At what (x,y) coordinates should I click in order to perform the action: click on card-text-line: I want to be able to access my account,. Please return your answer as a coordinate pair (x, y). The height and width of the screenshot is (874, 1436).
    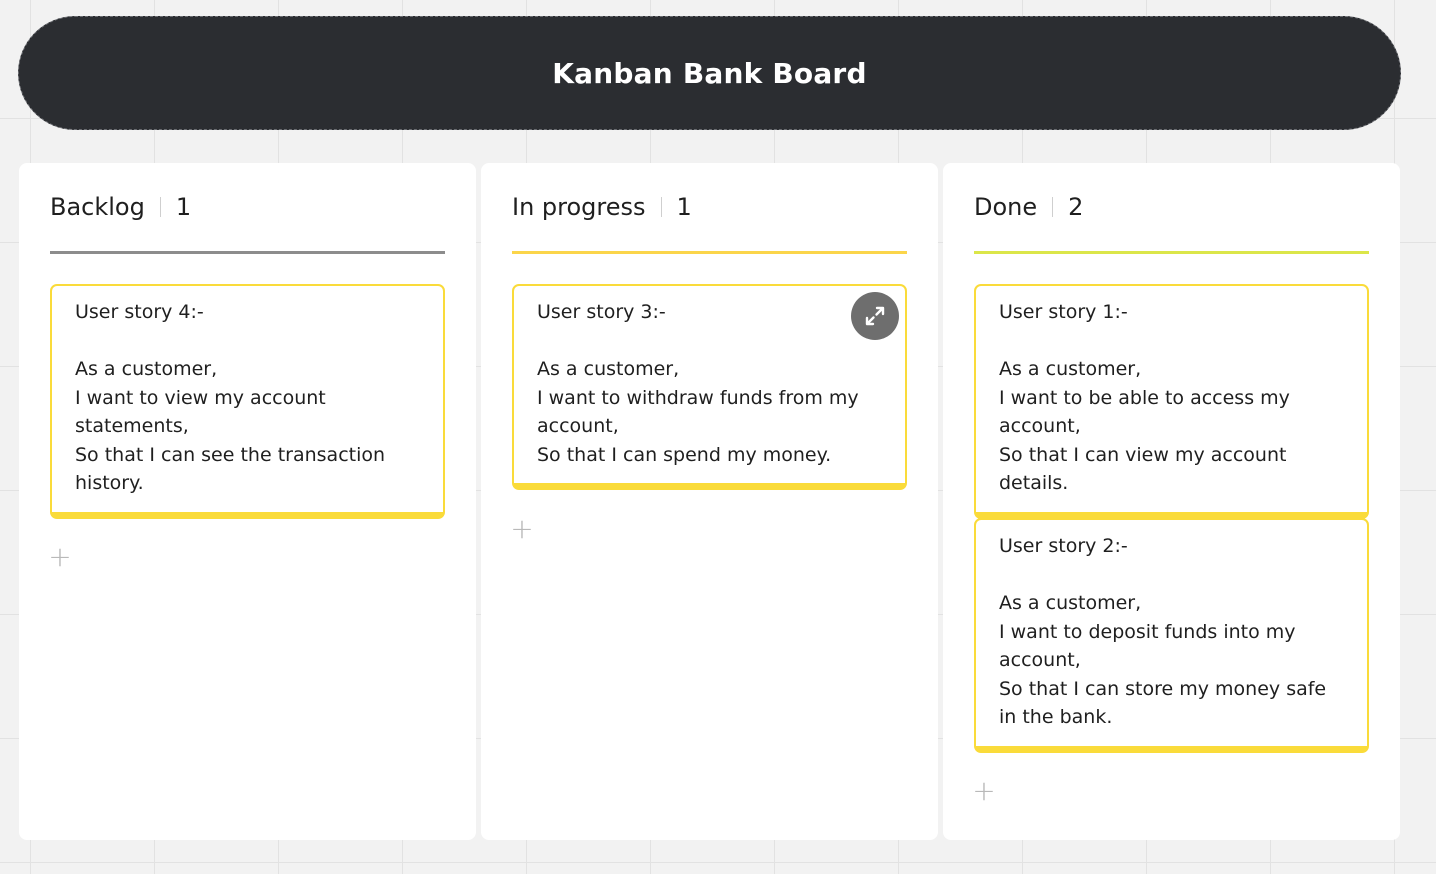
    Looking at the image, I should click on (1147, 412).